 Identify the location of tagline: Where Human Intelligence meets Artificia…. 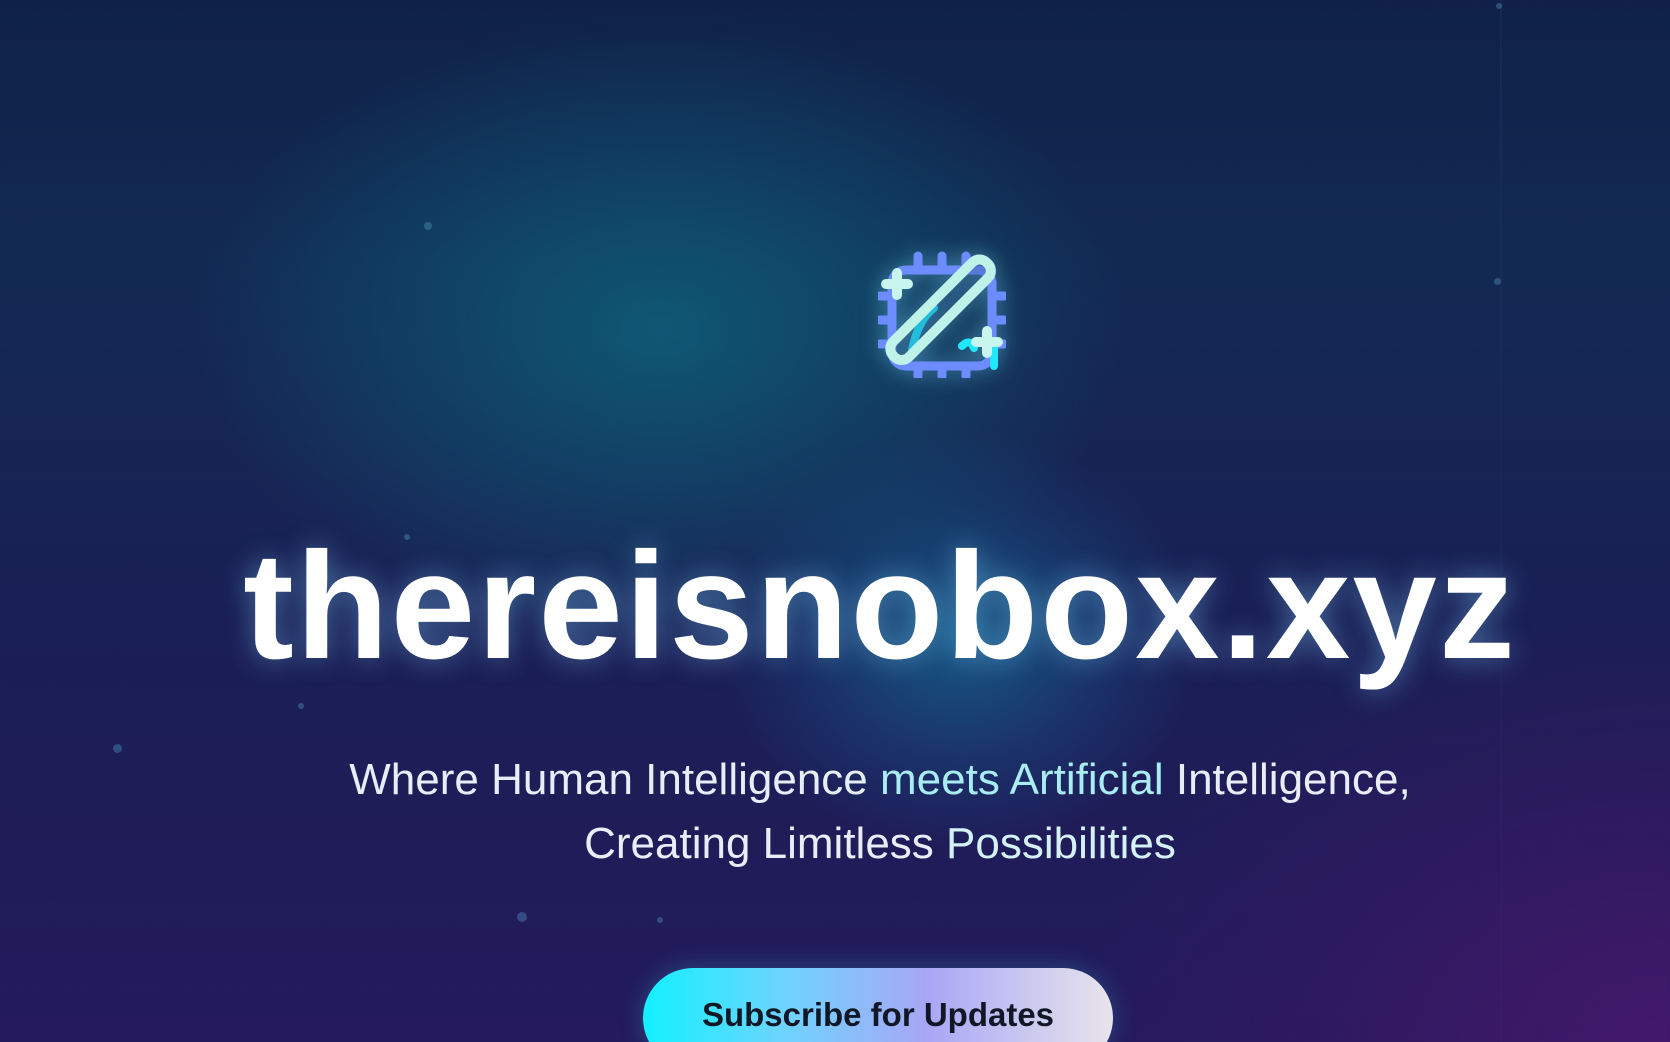
(835, 812).